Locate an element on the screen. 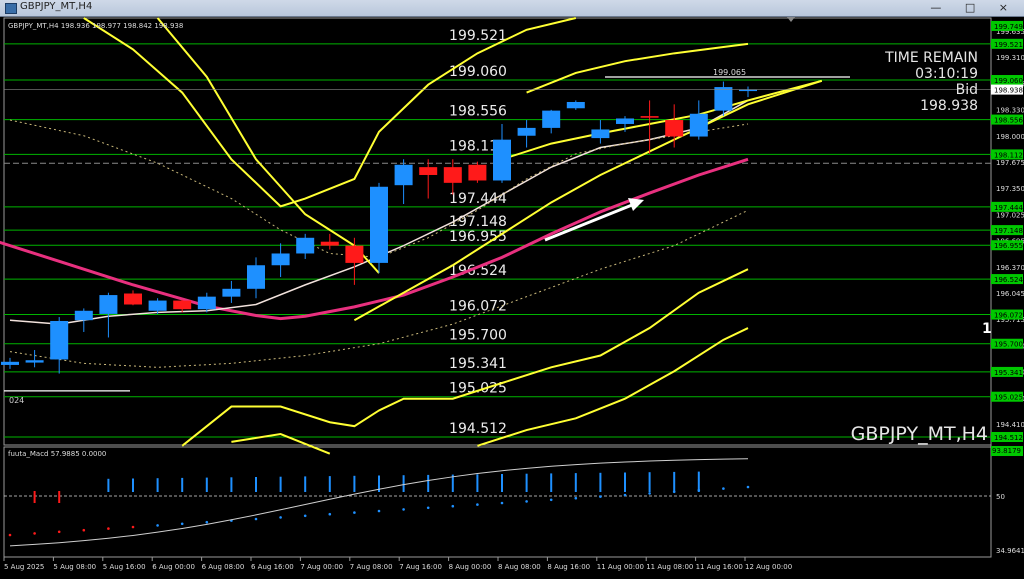  price-level-tag-text: 195.025 is located at coordinates (1008, 398).